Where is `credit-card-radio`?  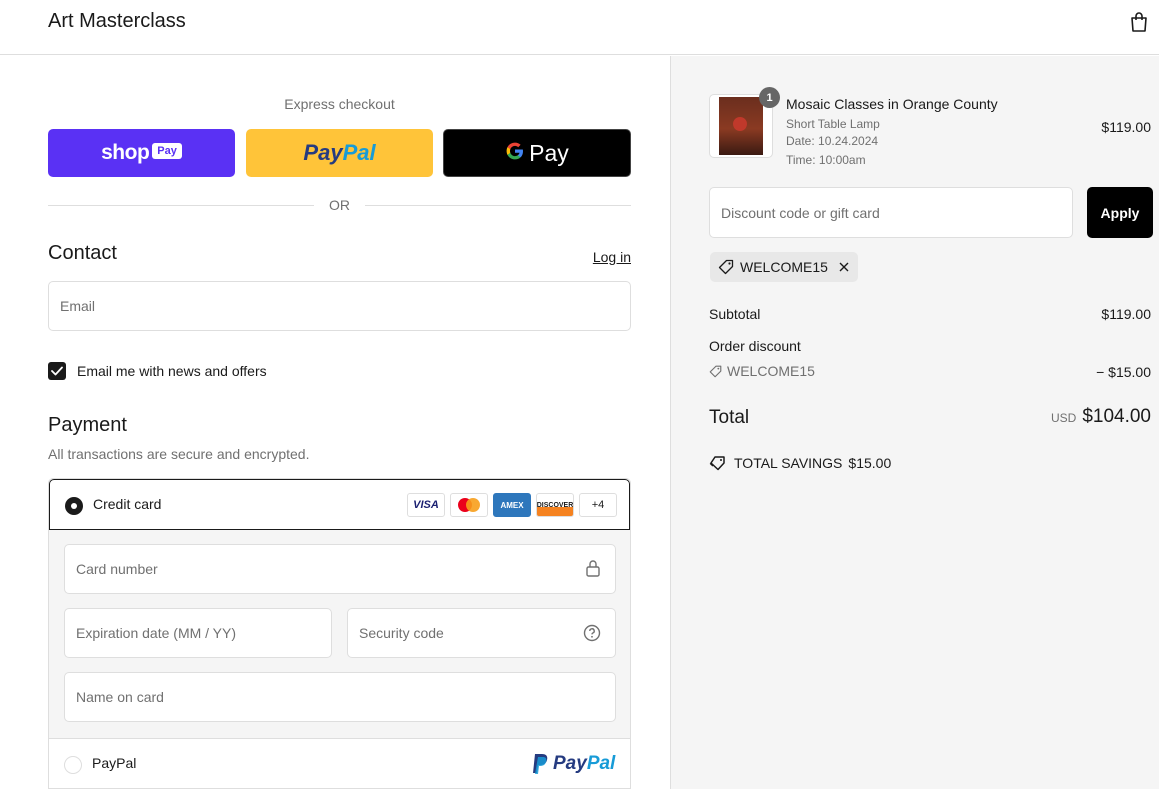
credit-card-radio is located at coordinates (74, 506).